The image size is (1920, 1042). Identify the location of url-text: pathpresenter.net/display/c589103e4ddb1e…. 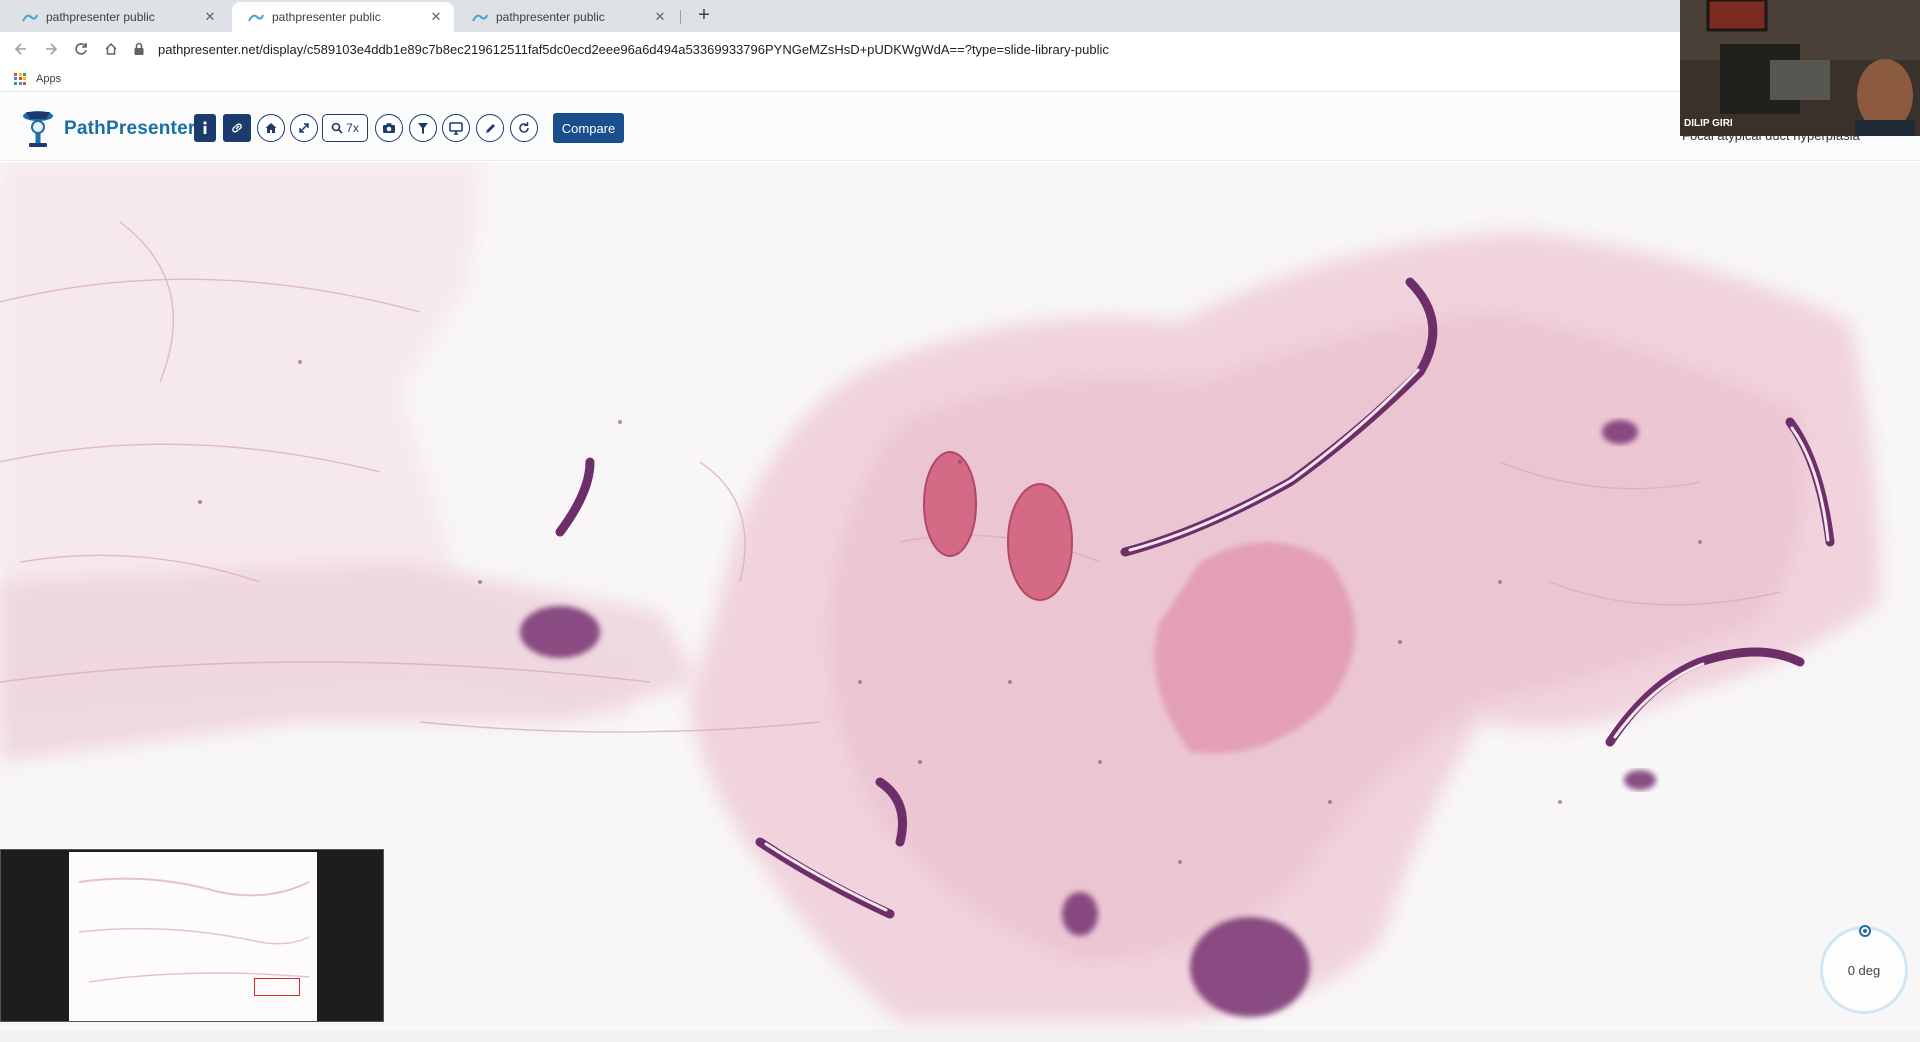
(633, 49).